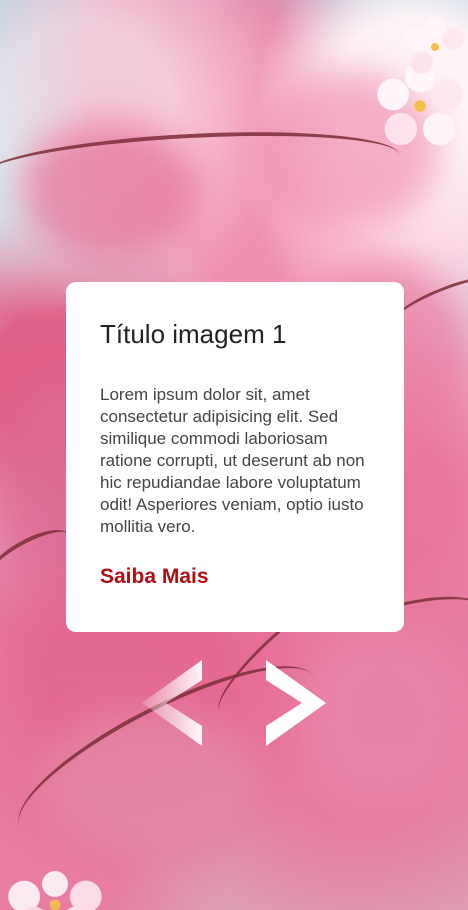 This screenshot has width=468, height=910. I want to click on chevron-left-icon, so click(172, 703).